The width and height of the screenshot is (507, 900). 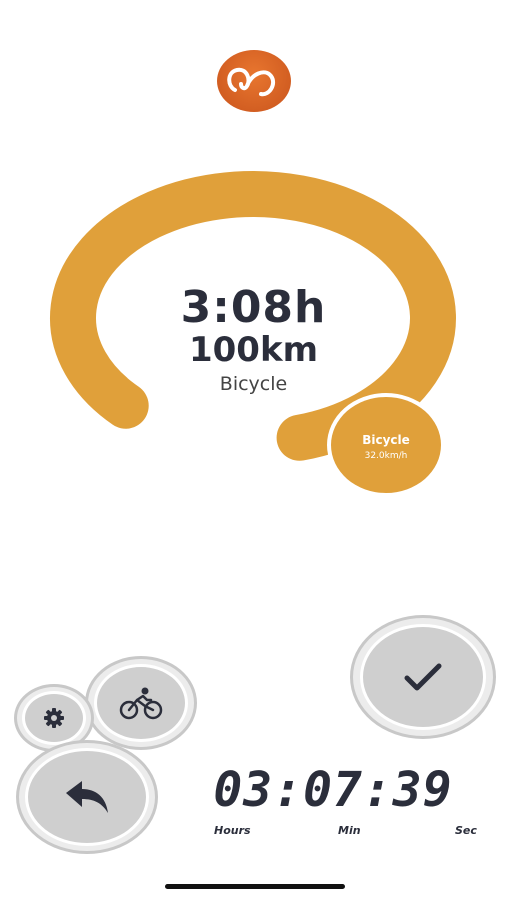 I want to click on settings-button-face, so click(x=54, y=718).